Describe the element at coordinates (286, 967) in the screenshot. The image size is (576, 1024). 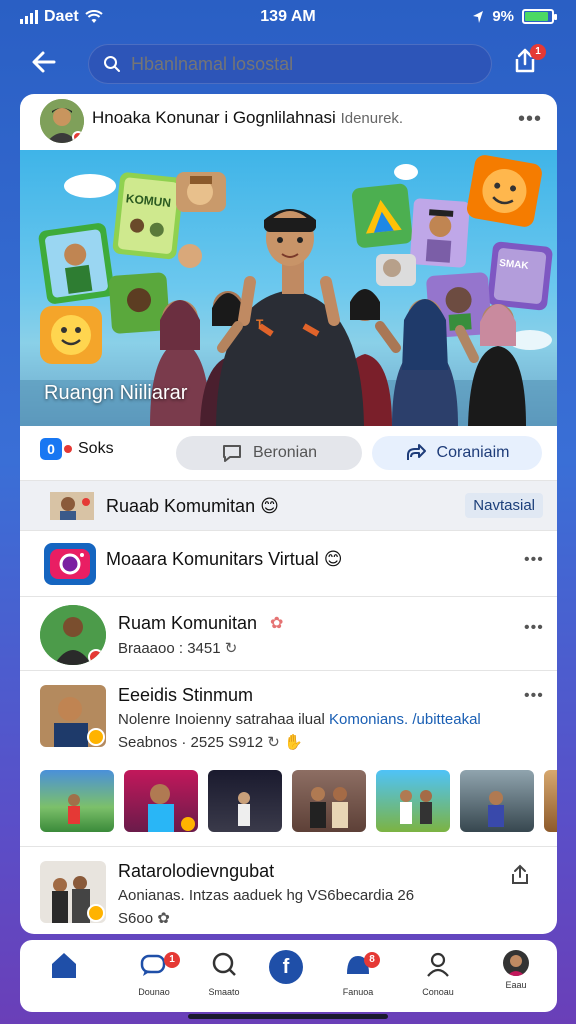
I see `facebook-logo-icon: f` at that location.